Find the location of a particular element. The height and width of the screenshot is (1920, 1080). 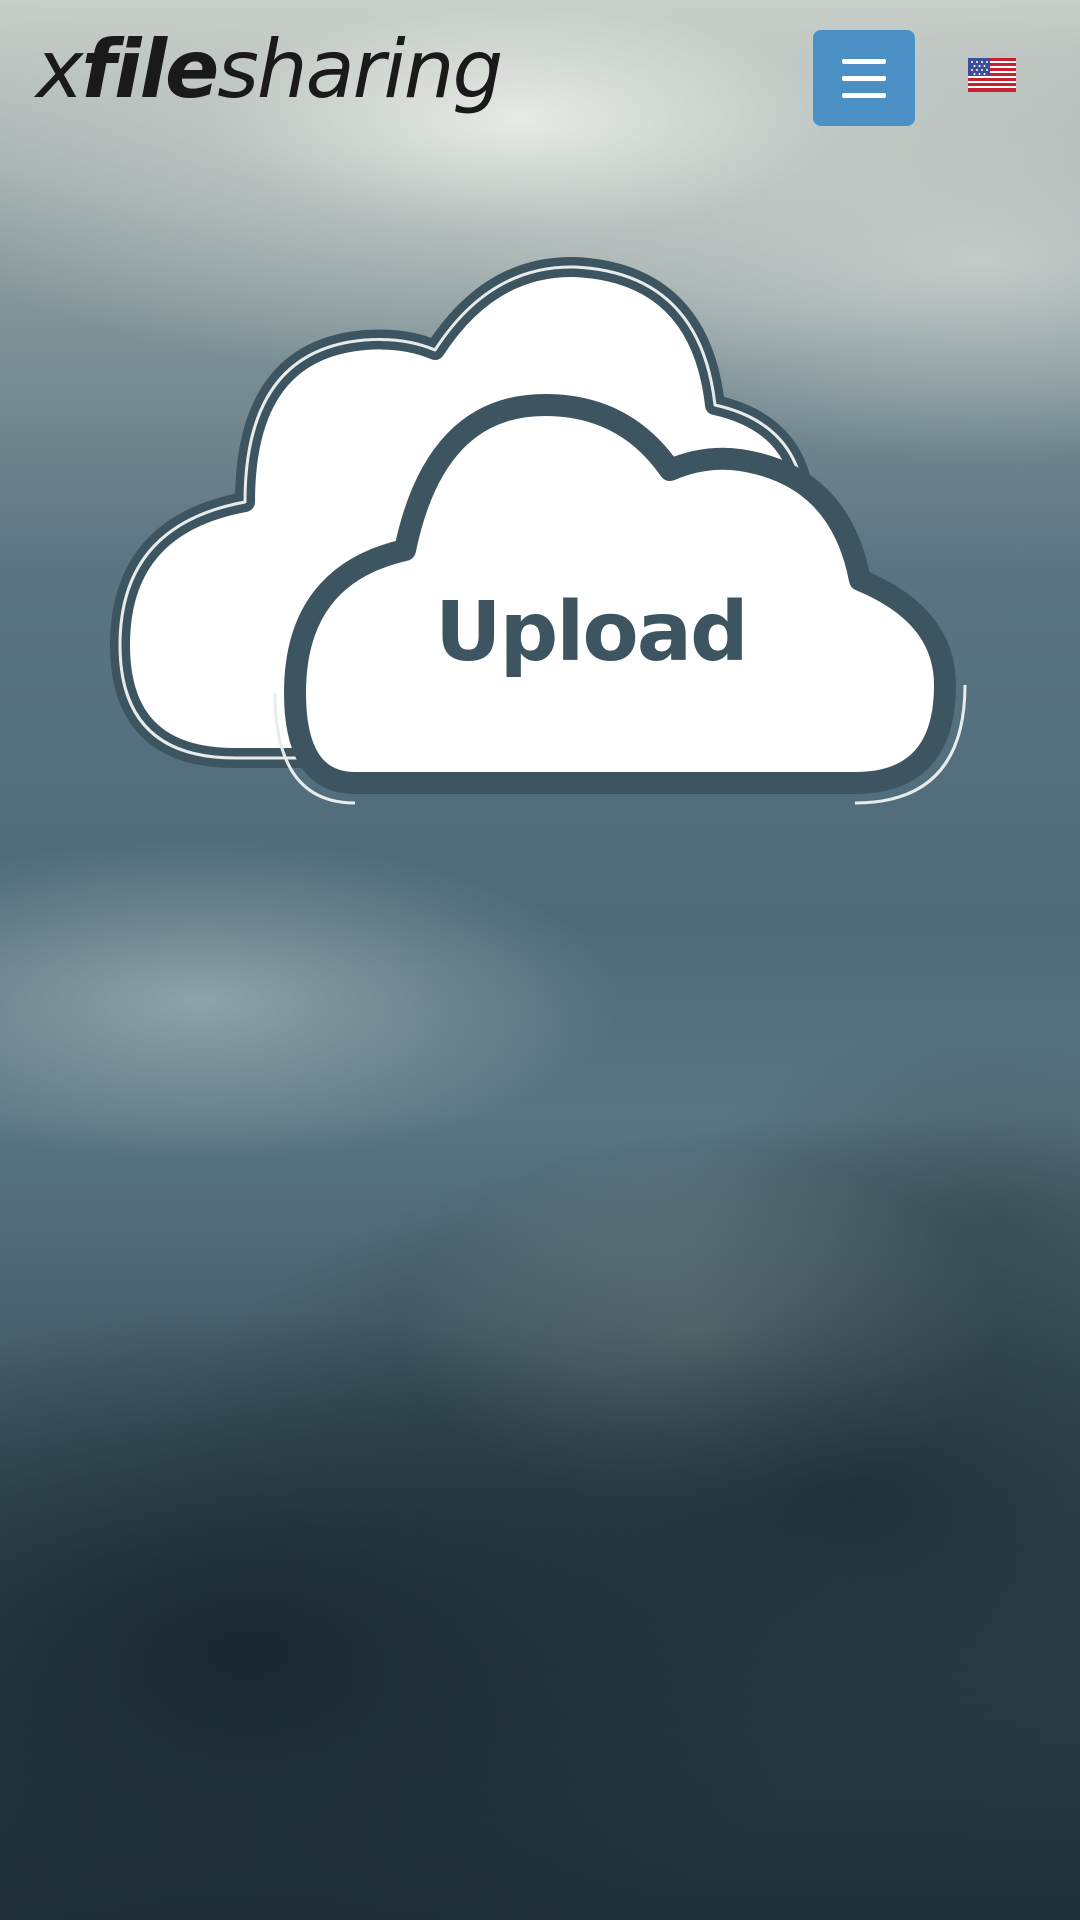

logo-part-sharing: sharing is located at coordinates (360, 69).